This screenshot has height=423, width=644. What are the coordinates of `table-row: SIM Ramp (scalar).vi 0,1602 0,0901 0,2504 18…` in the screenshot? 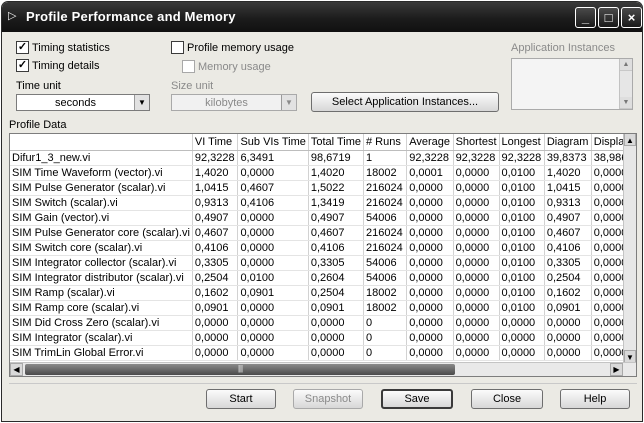 It's located at (323, 293).